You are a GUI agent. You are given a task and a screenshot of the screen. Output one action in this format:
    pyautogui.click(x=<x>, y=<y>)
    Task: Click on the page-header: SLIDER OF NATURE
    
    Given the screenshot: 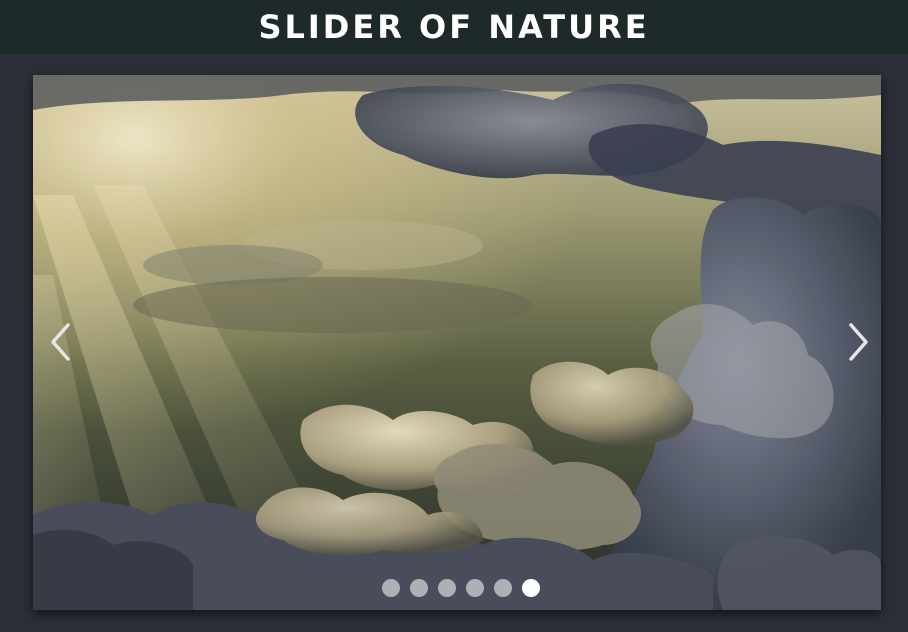 What is the action you would take?
    pyautogui.click(x=454, y=27)
    